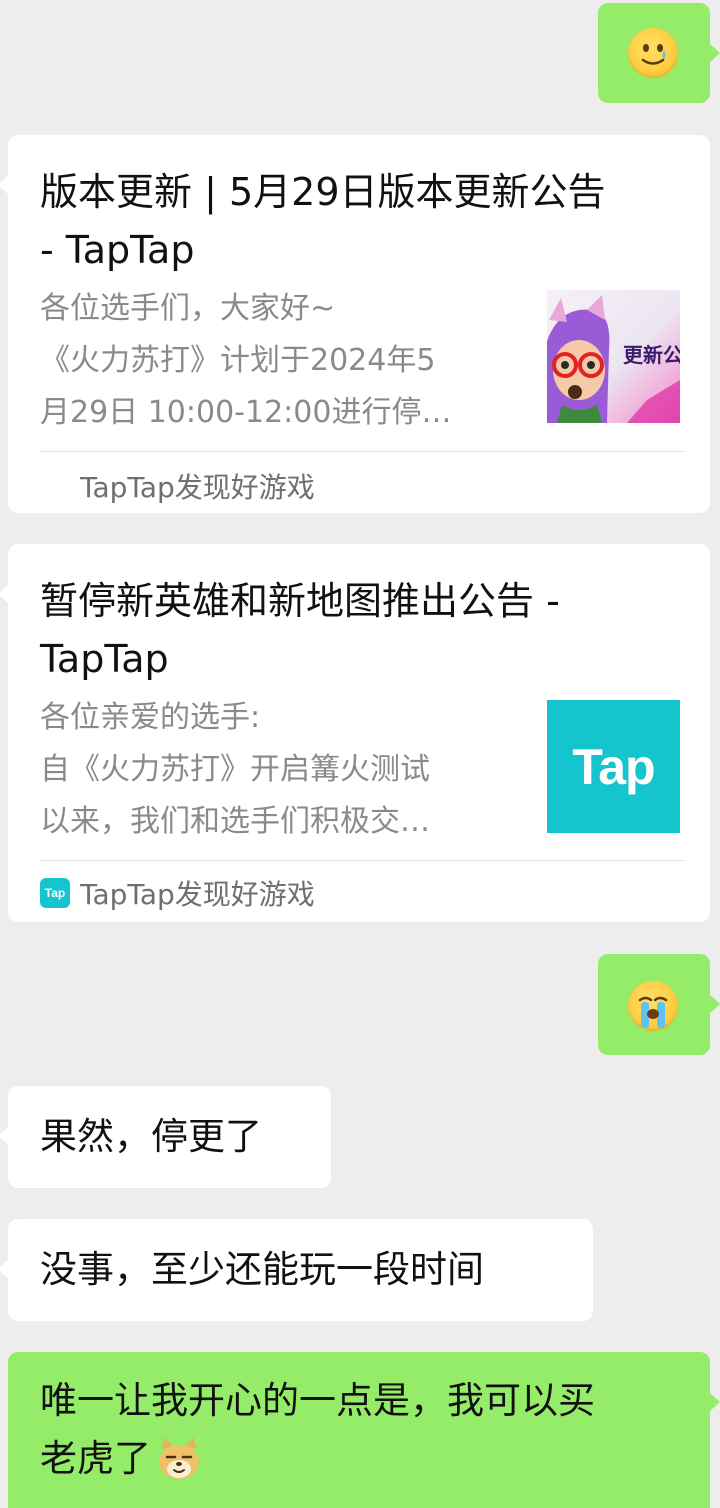 The width and height of the screenshot is (720, 1508). What do you see at coordinates (55, 486) in the screenshot?
I see `taptap-source-icon` at bounding box center [55, 486].